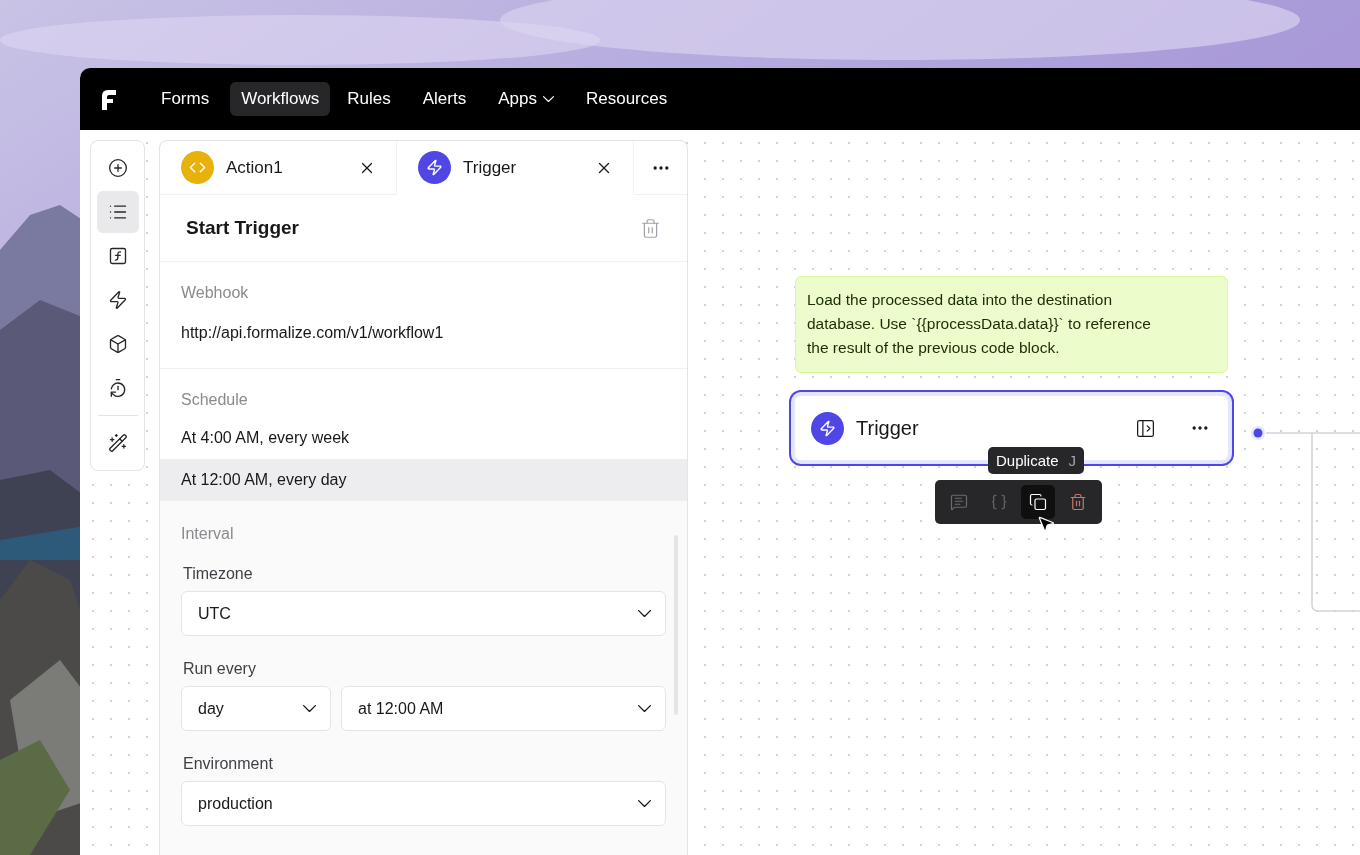  What do you see at coordinates (423, 613) in the screenshot?
I see `select-field: UTC` at bounding box center [423, 613].